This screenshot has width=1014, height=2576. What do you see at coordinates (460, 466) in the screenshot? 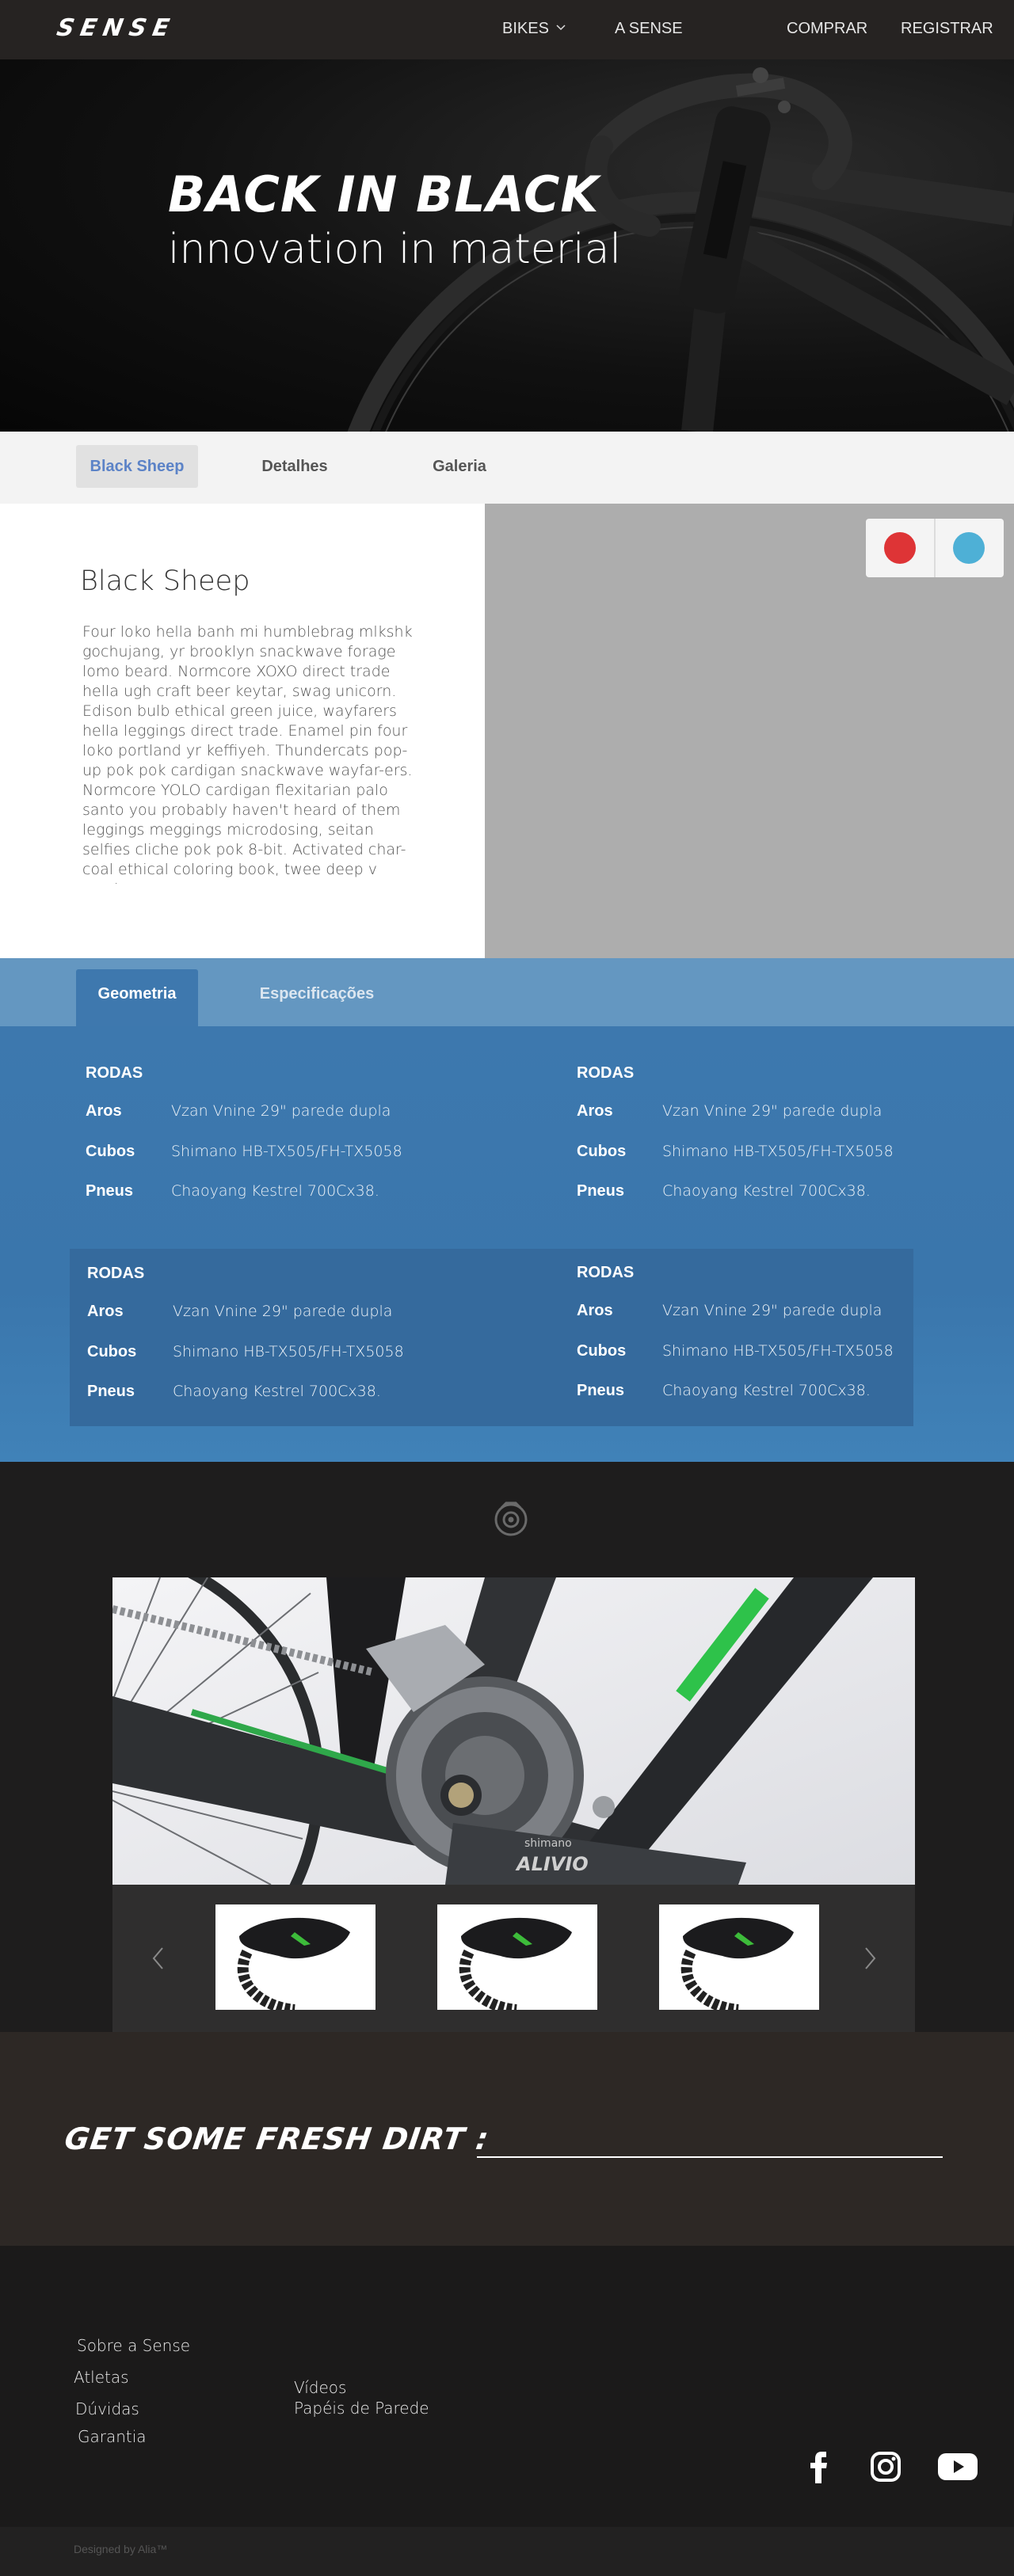
I see `tab-galeria: Galeria` at bounding box center [460, 466].